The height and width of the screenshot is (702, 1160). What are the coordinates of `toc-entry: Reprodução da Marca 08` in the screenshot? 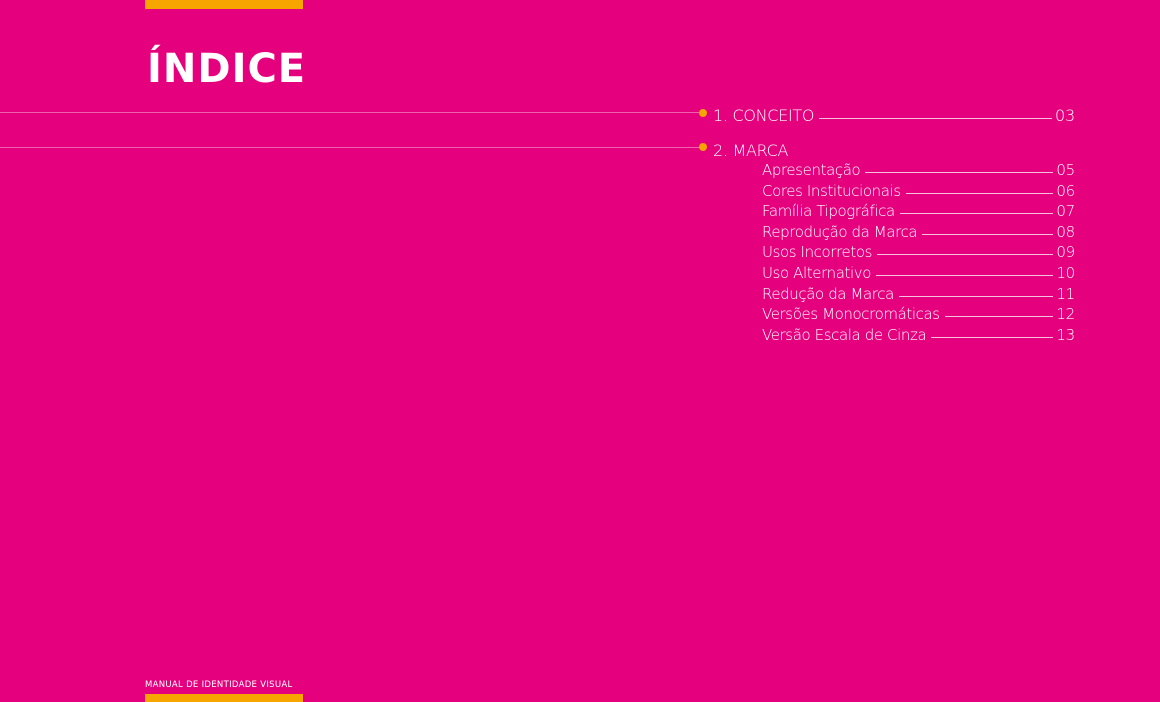 It's located at (918, 232).